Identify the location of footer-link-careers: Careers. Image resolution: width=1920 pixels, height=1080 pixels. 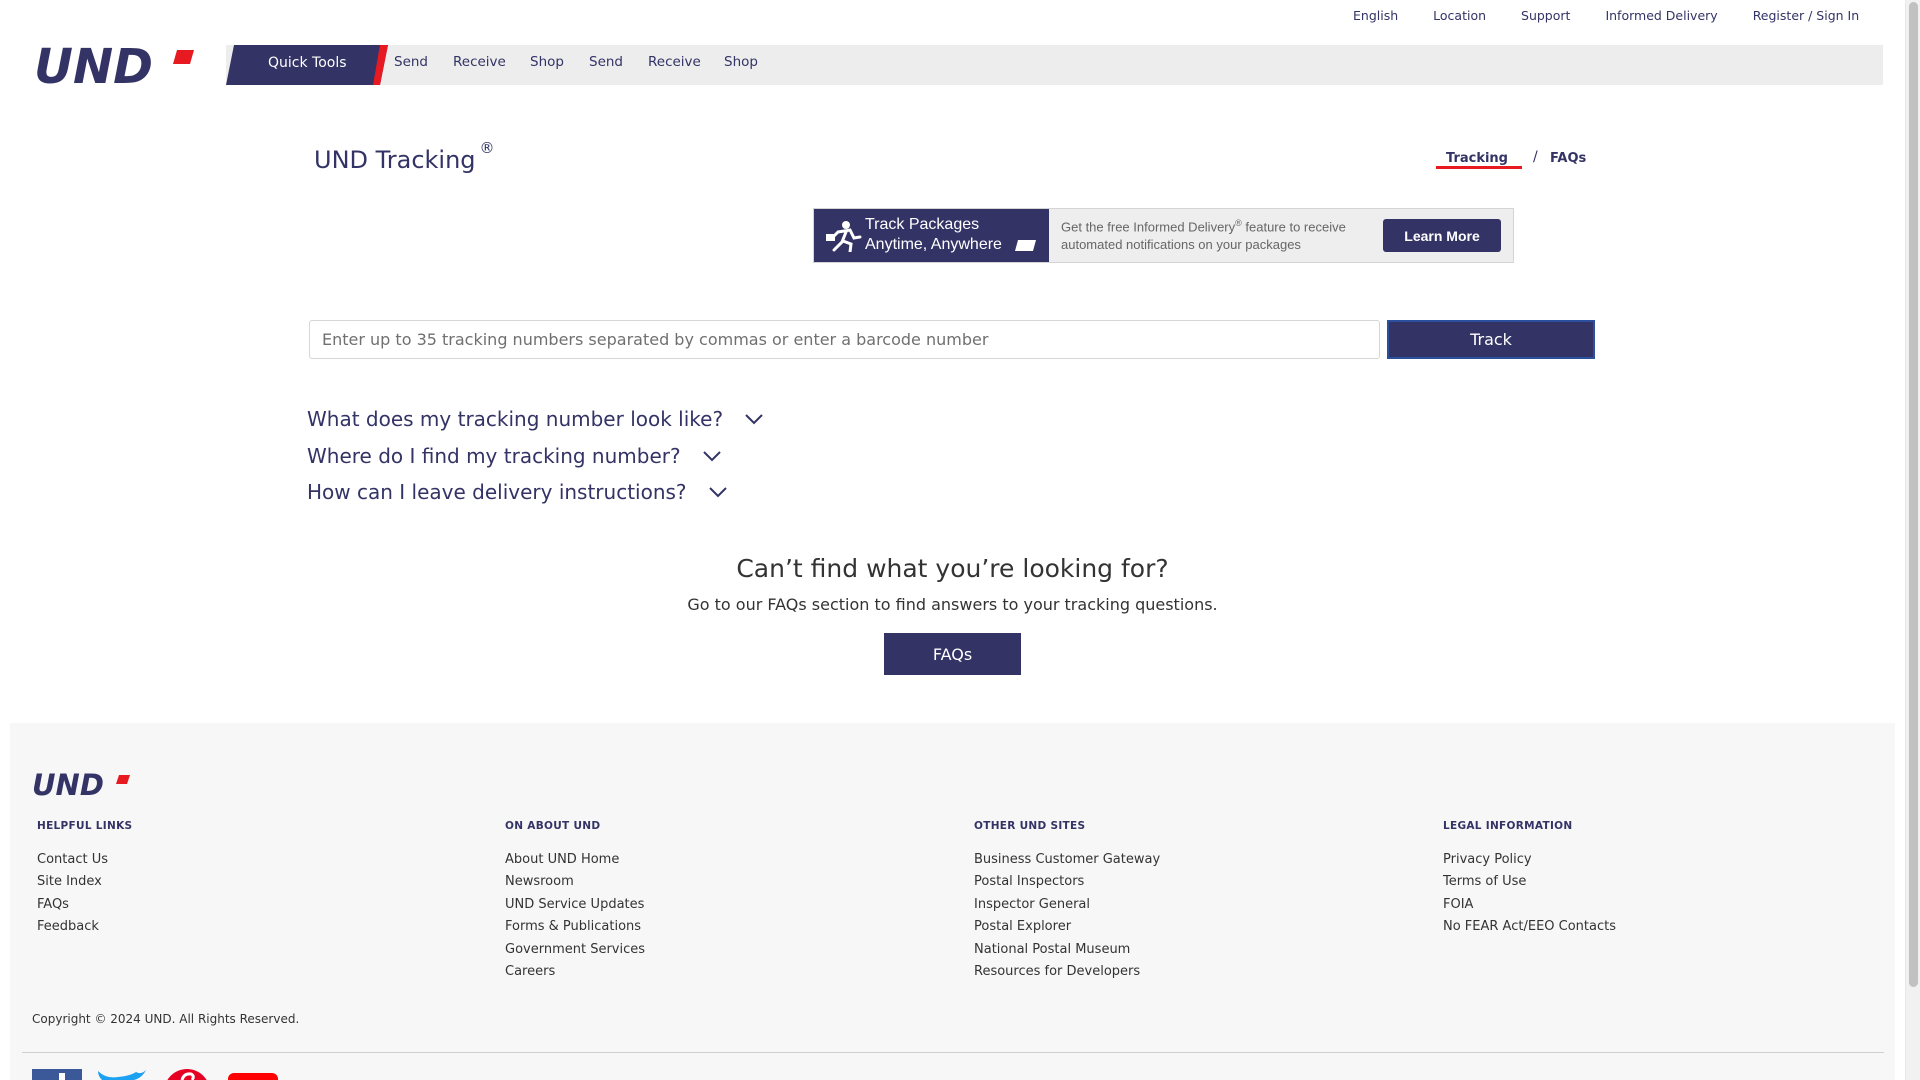
(575, 972).